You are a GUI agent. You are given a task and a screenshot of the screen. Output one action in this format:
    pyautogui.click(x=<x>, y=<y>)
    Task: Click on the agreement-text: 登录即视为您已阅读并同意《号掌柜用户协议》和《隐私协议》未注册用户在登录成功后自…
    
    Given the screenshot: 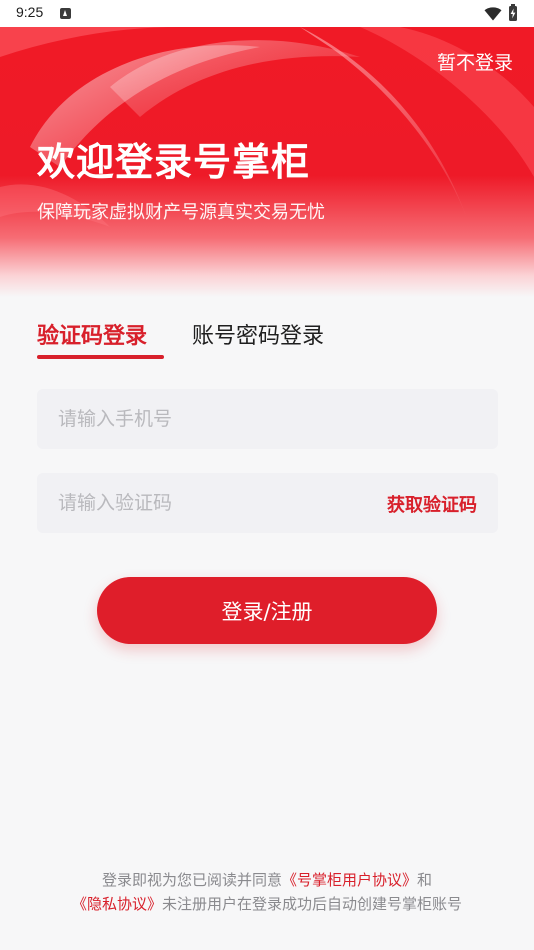 What is the action you would take?
    pyautogui.click(x=267, y=892)
    